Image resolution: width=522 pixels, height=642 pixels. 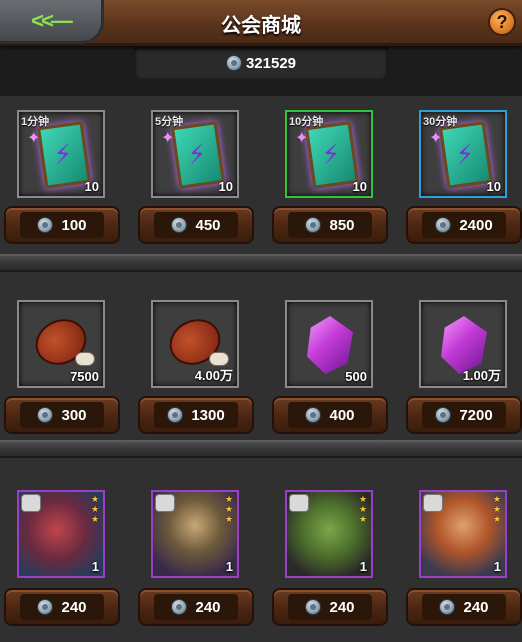 I want to click on buy-button: 1300, so click(x=196, y=415).